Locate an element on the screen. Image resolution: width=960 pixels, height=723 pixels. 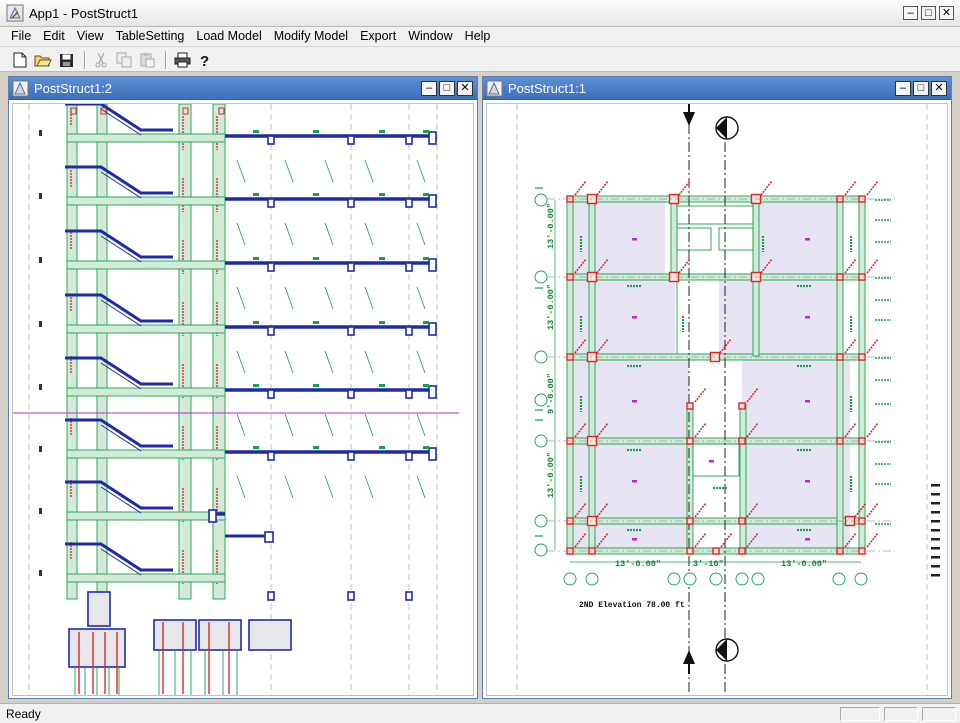
menu-window: Window is located at coordinates (430, 36).